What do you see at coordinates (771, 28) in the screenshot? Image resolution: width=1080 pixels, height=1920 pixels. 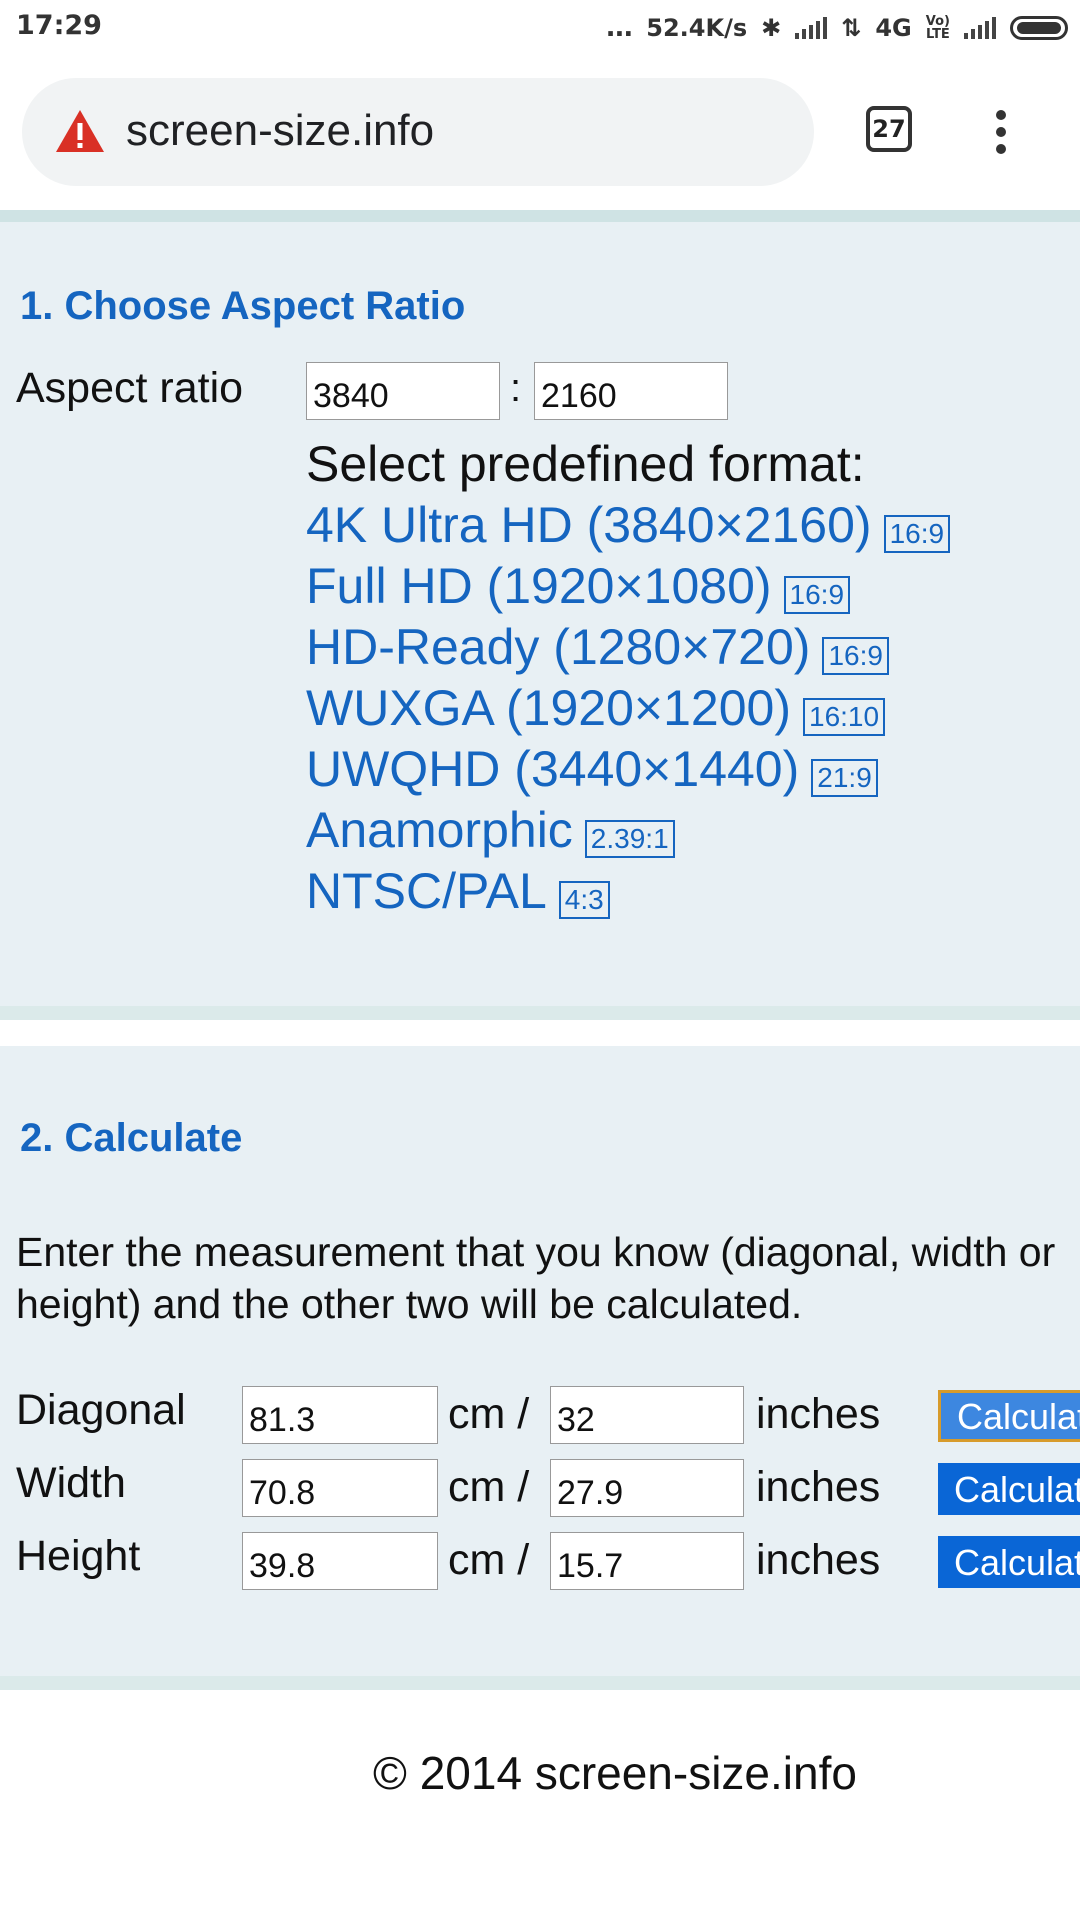 I see `bluetooth-icon: ✱` at bounding box center [771, 28].